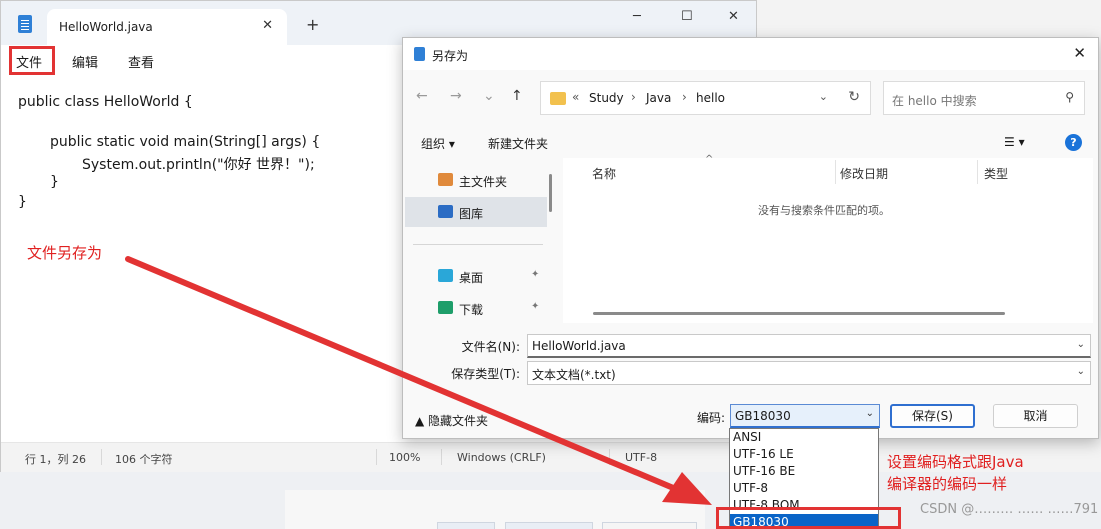  What do you see at coordinates (733, 16) in the screenshot?
I see `window-close-icon: ✕` at bounding box center [733, 16].